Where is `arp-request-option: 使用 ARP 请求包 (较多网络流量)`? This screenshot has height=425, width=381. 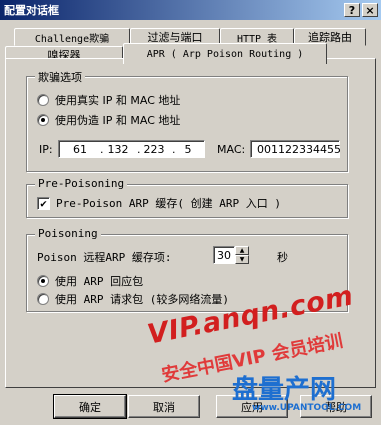 arp-request-option: 使用 ARP 请求包 (较多网络流量) is located at coordinates (133, 299).